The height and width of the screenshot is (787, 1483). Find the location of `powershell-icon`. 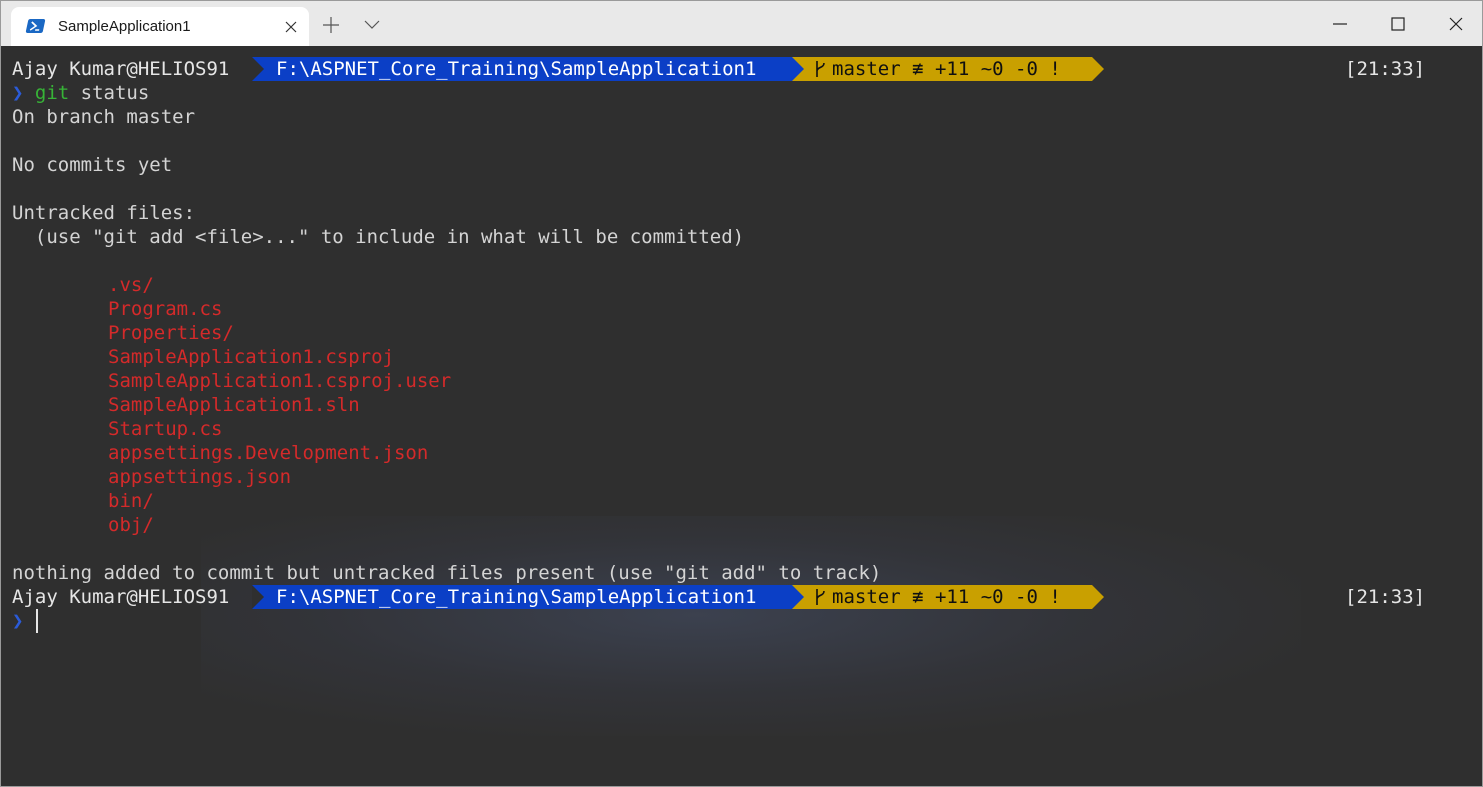

powershell-icon is located at coordinates (35, 26).